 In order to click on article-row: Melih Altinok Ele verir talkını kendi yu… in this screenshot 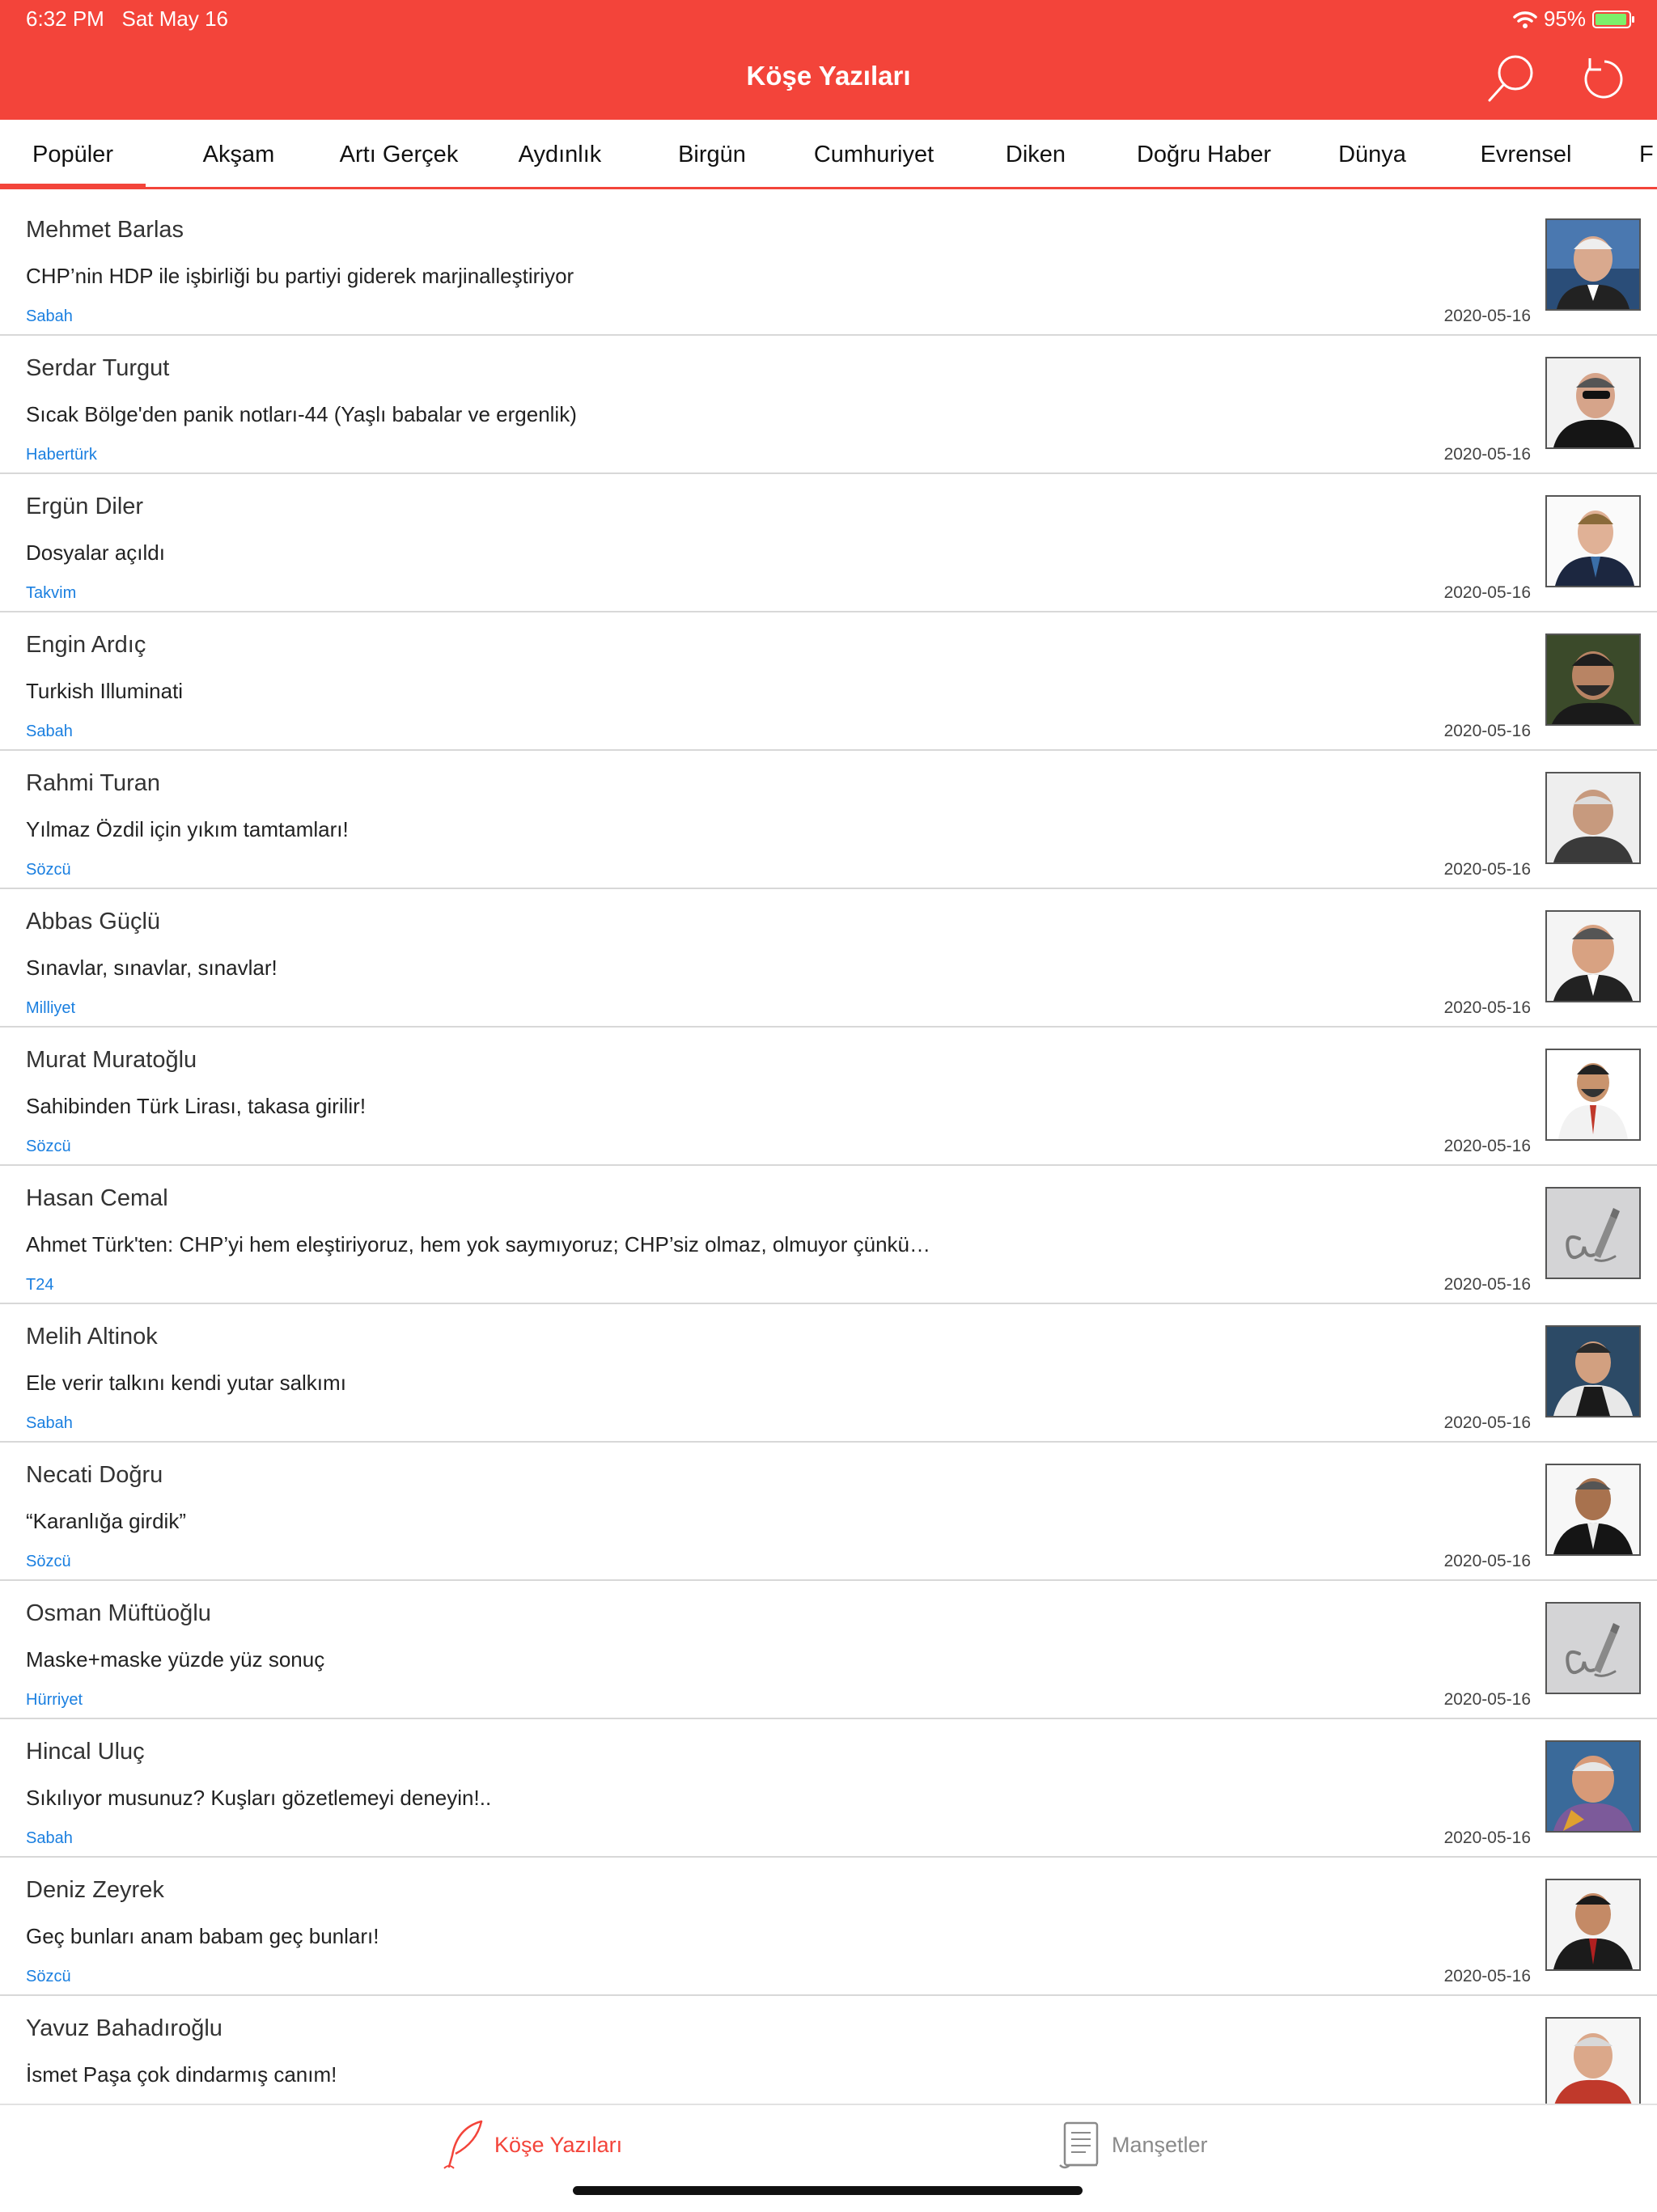, I will do `click(828, 1373)`.